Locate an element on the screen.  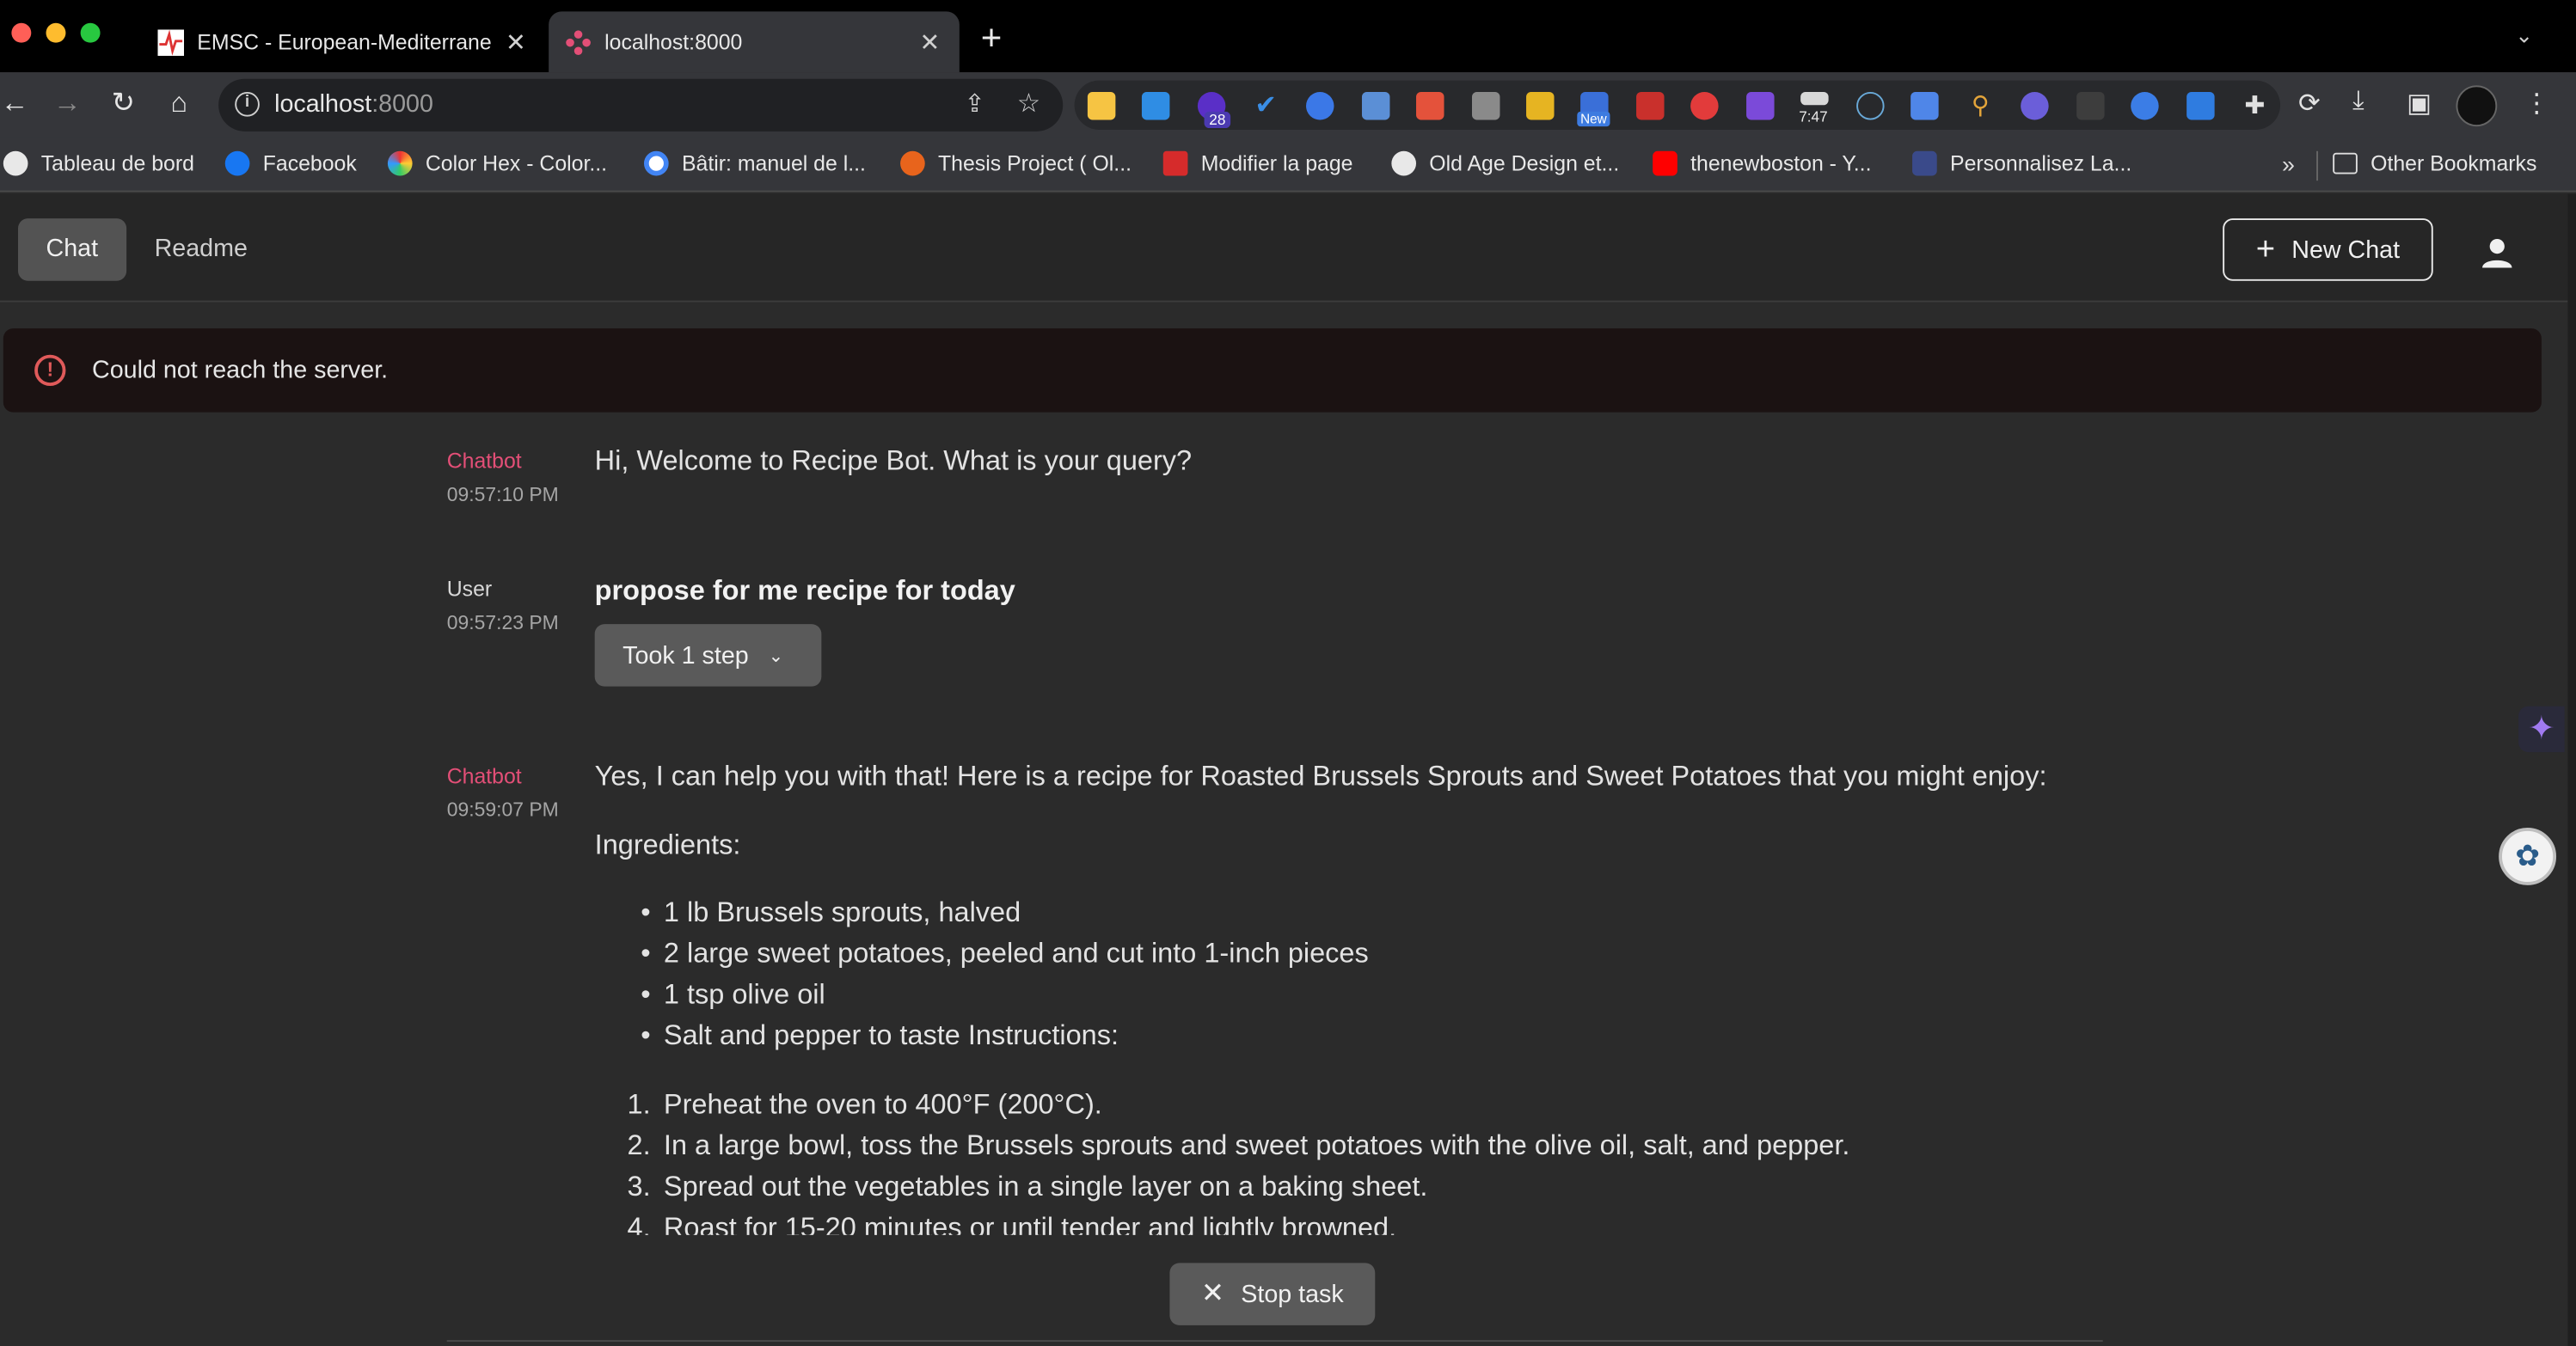
sparkle-icon: ✦ is located at coordinates (2541, 730).